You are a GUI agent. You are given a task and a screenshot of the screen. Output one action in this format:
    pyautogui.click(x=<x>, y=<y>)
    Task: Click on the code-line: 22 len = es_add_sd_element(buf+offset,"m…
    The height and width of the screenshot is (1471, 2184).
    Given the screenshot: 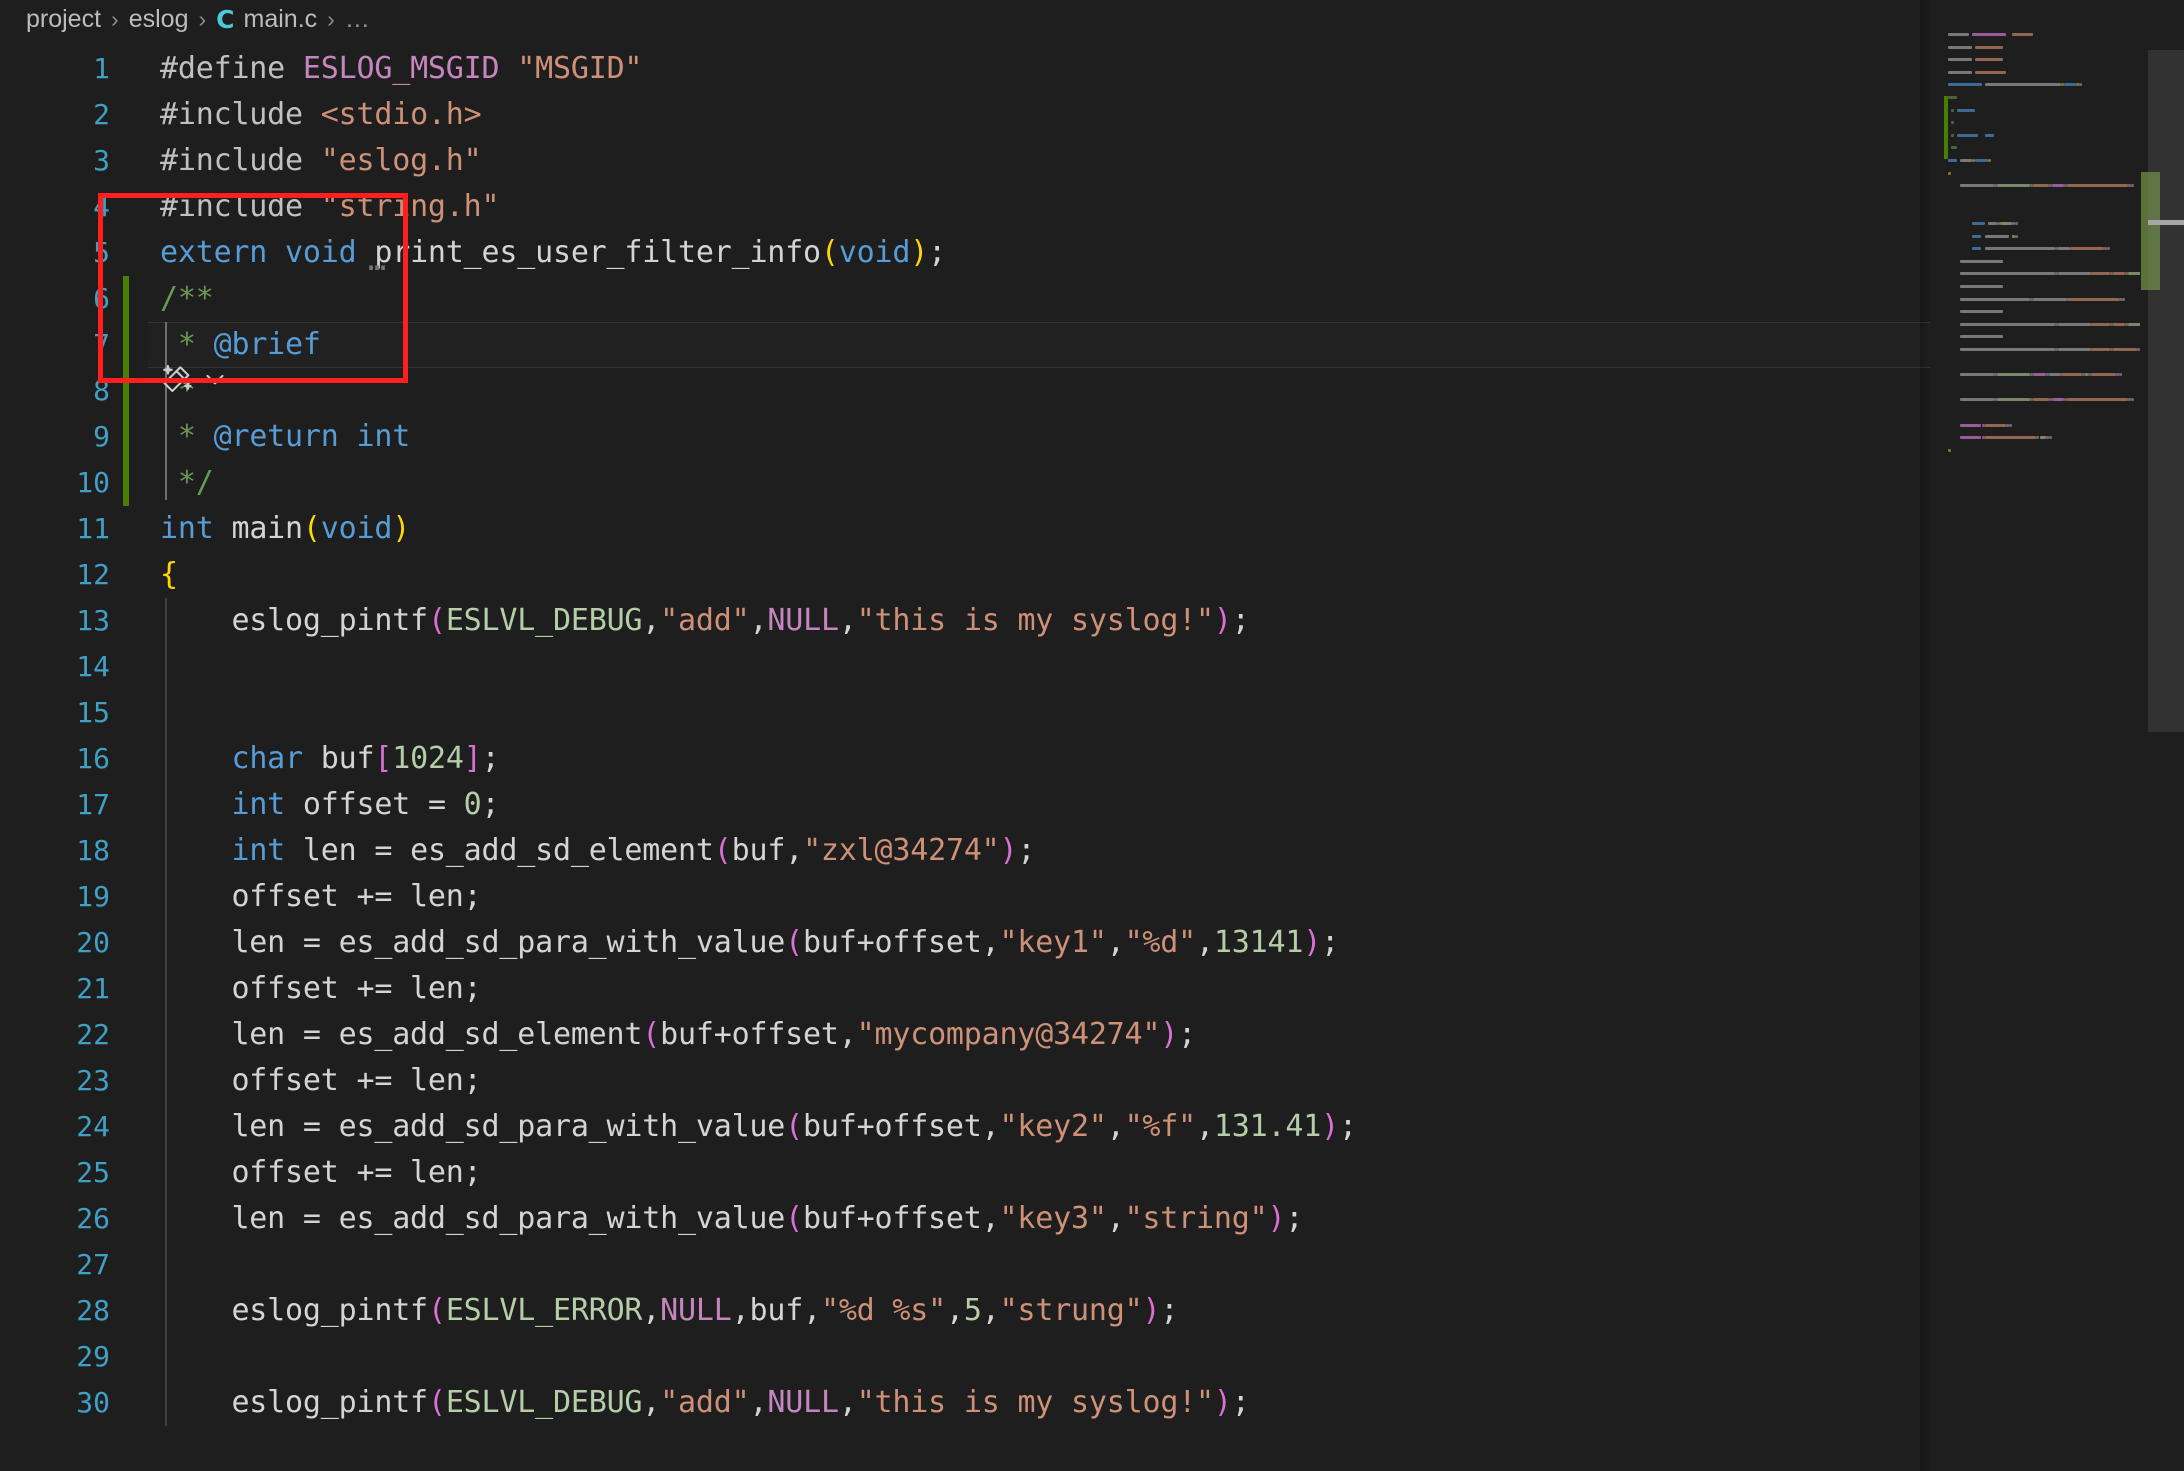 What is the action you would take?
    pyautogui.click(x=1092, y=1035)
    